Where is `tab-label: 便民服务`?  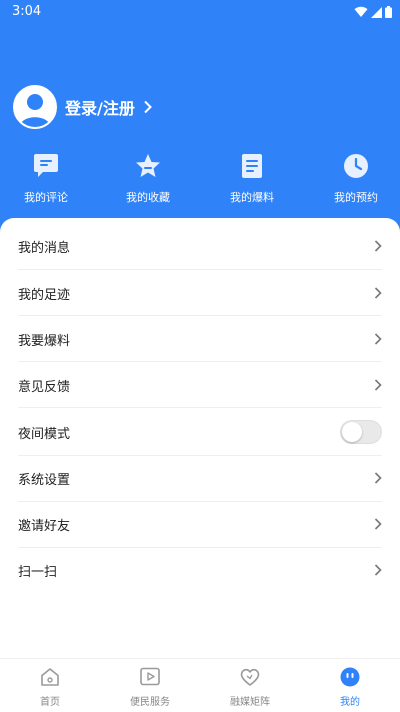 tab-label: 便民服务 is located at coordinates (150, 702).